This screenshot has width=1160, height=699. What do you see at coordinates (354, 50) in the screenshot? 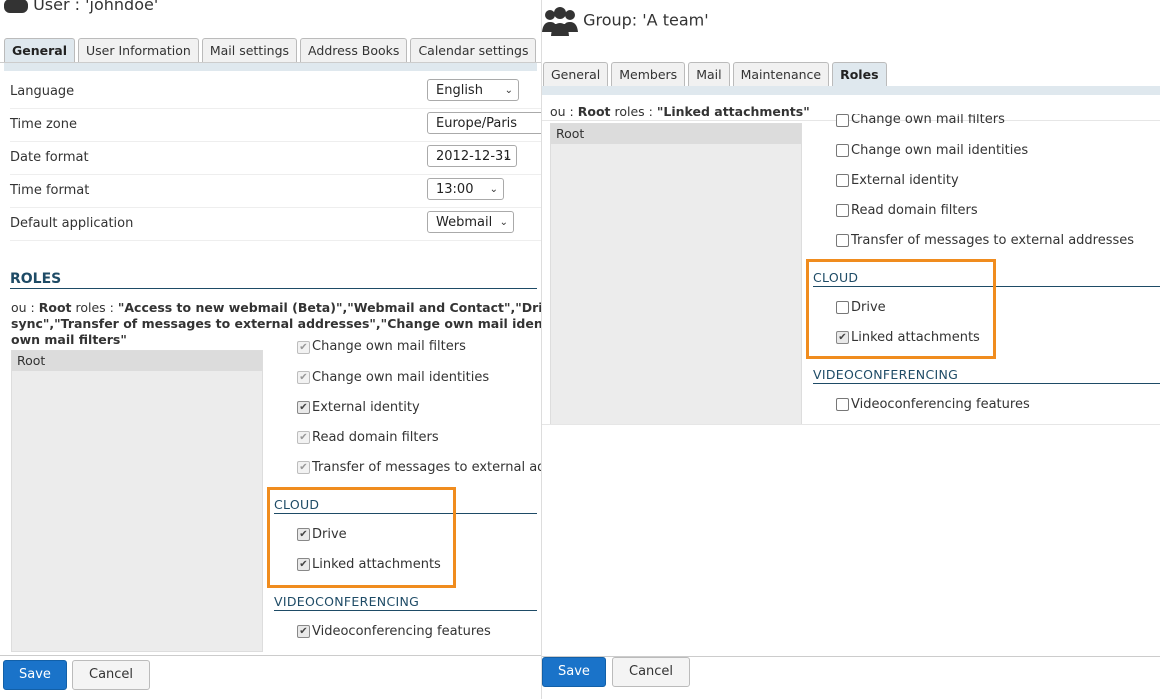
I see `tab-address-books: Address Books` at bounding box center [354, 50].